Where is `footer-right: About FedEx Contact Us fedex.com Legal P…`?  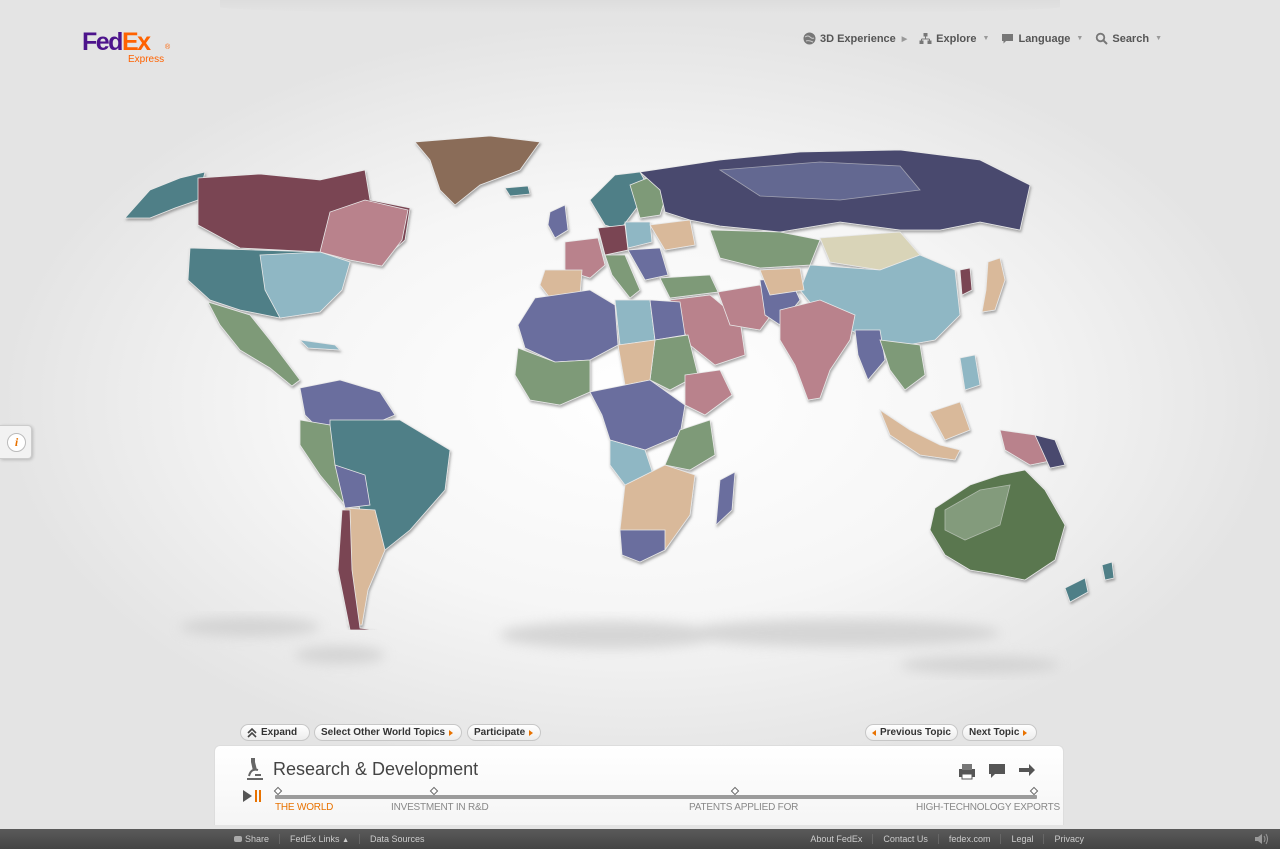
footer-right: About FedEx Contact Us fedex.com Legal P… is located at coordinates (947, 839).